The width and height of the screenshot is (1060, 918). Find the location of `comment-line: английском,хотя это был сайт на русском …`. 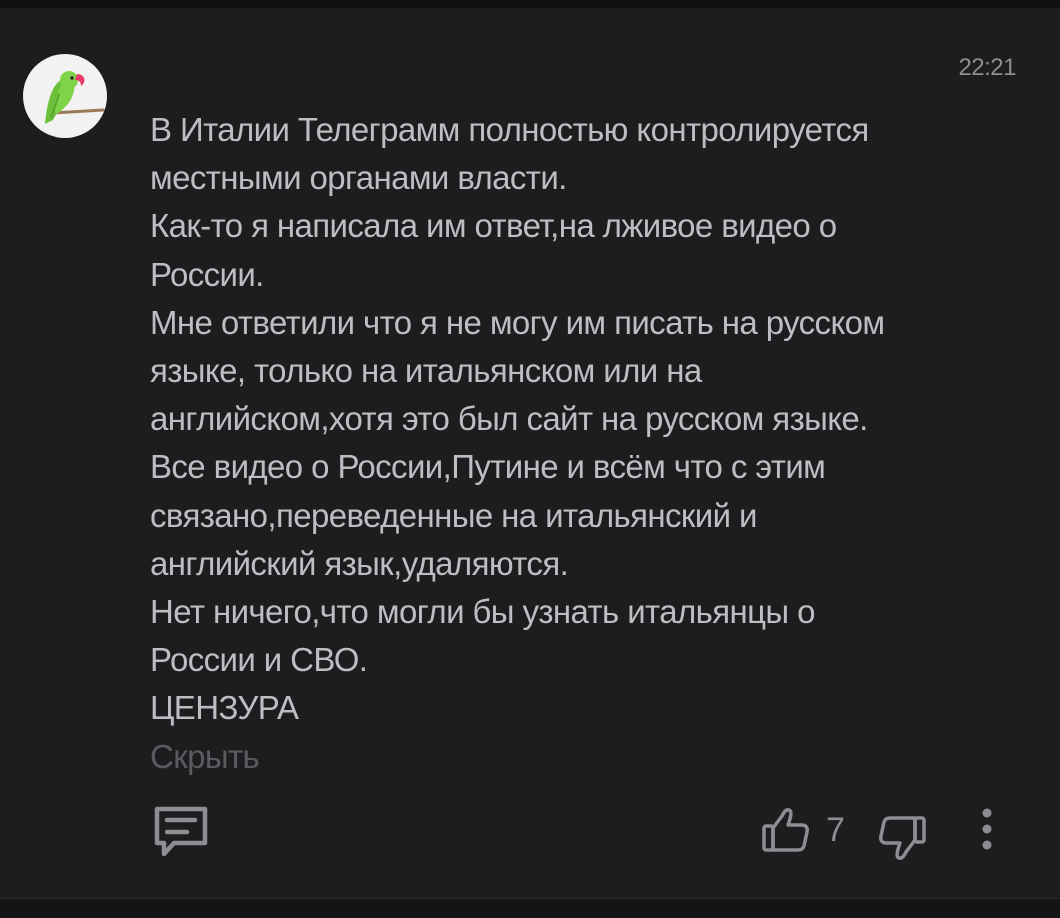

comment-line: английском,хотя это был сайт на русском … is located at coordinates (509, 419).